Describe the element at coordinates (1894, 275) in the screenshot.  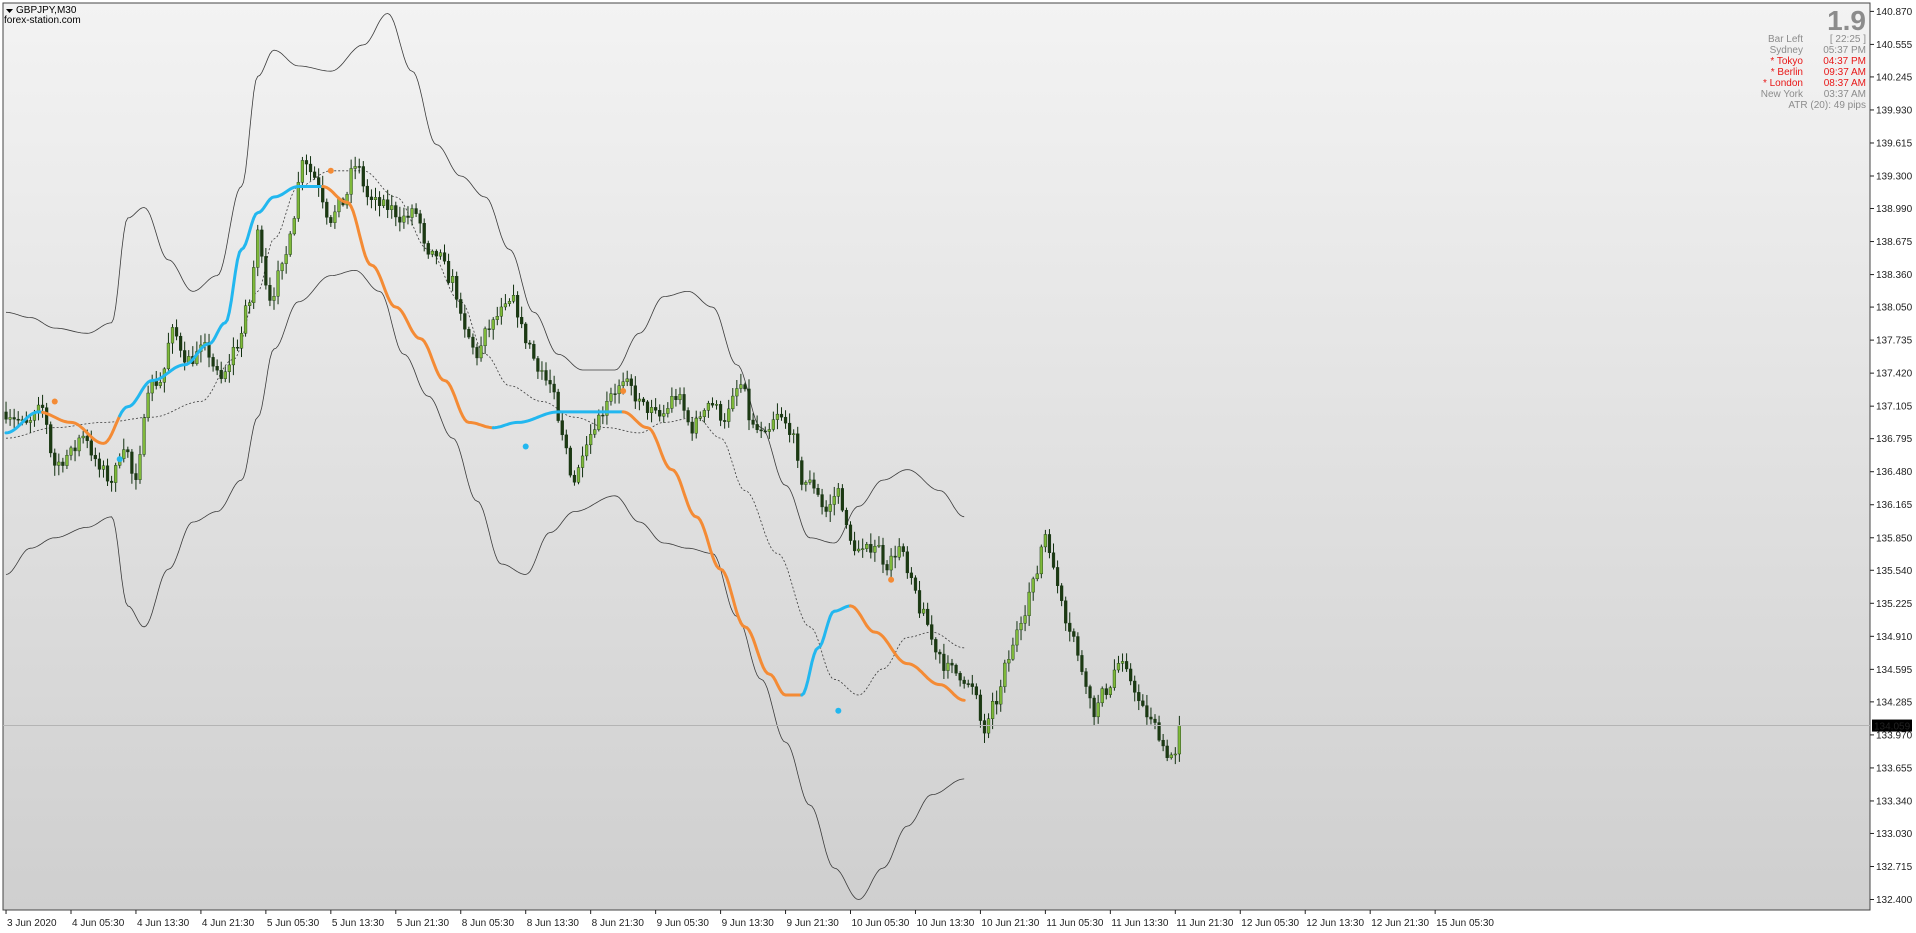
I see `price-tick-label: 138.360` at that location.